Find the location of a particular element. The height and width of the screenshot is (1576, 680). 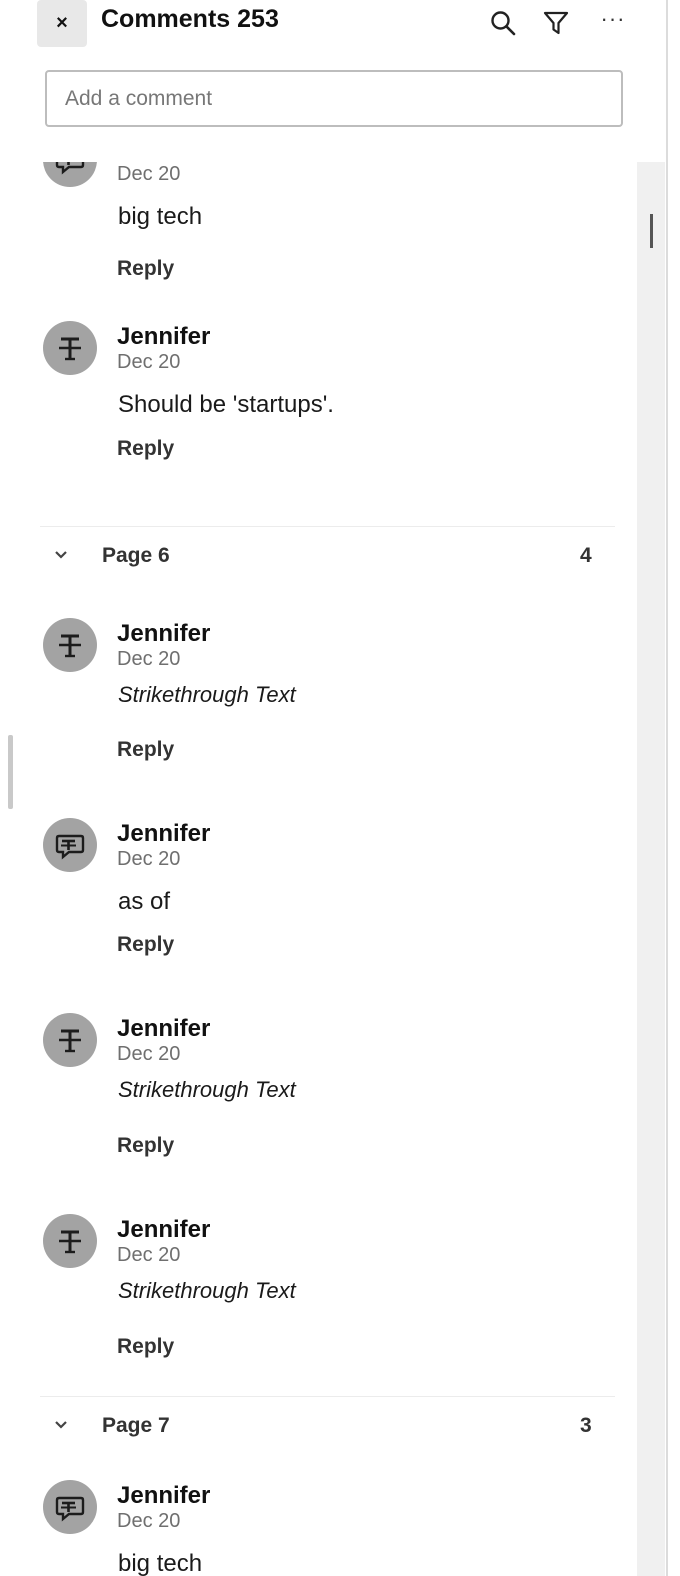

page-group-title: Page 7 is located at coordinates (136, 1425).